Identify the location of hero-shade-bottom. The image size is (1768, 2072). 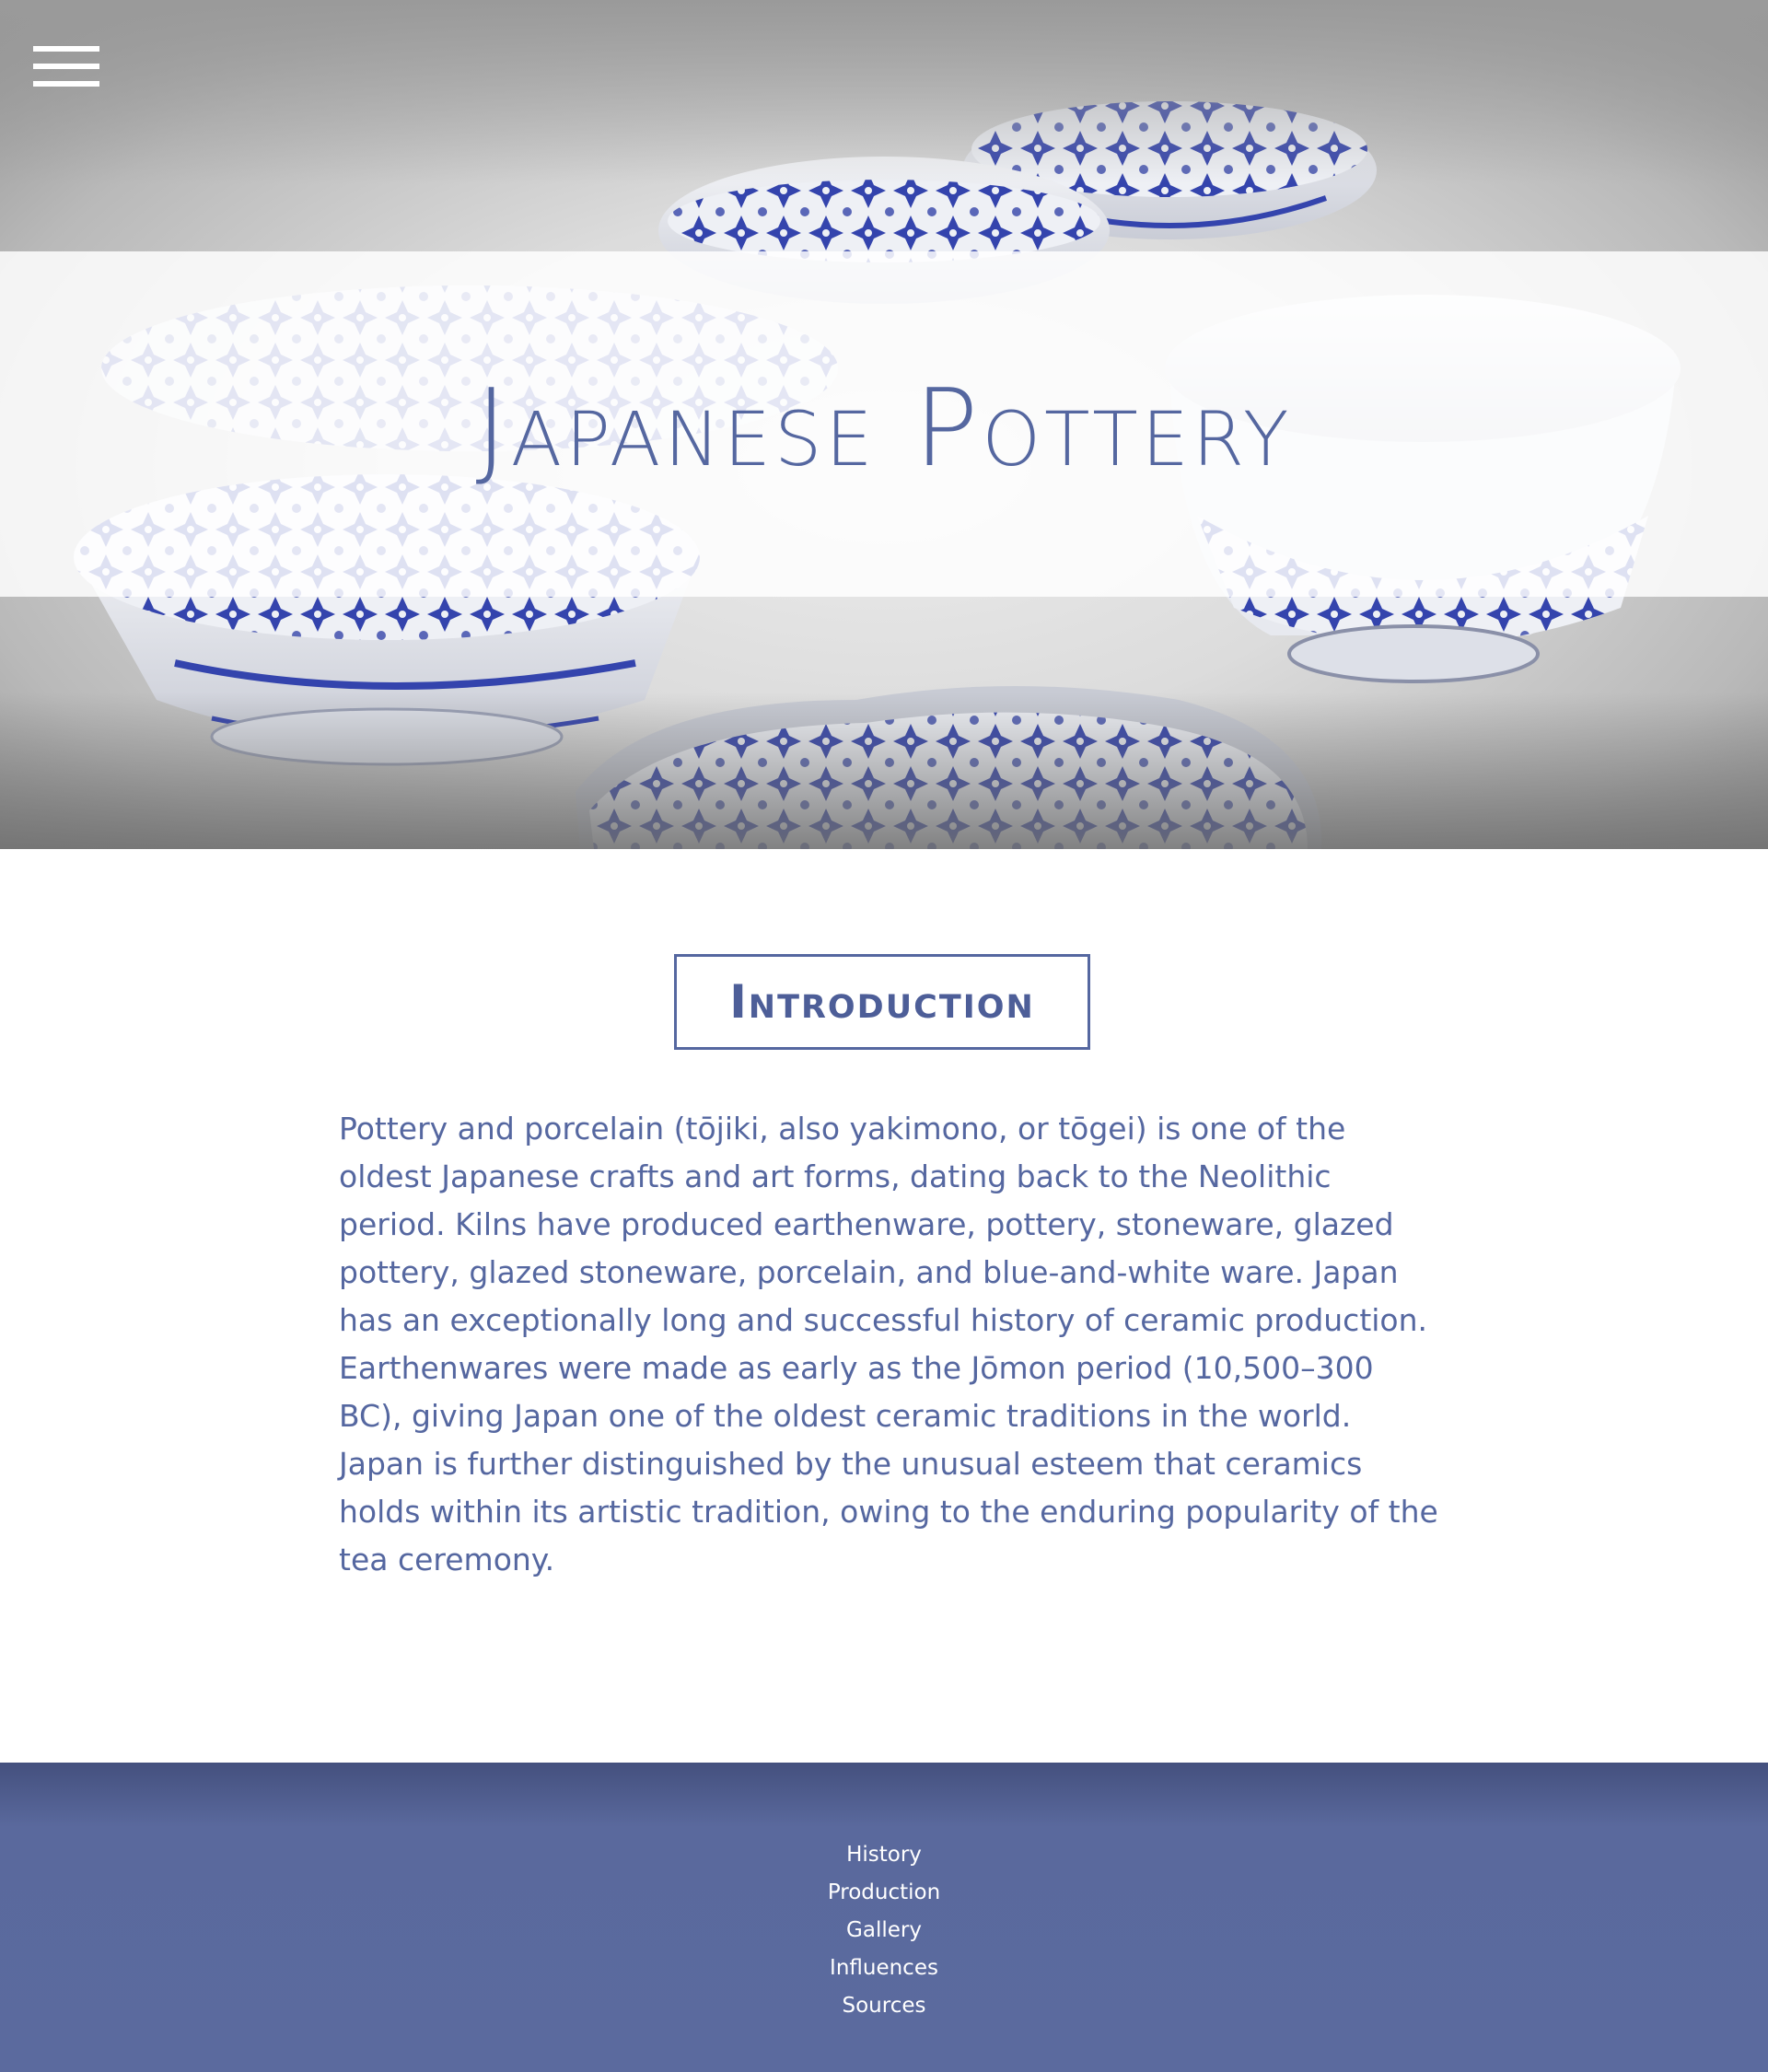
(884, 771).